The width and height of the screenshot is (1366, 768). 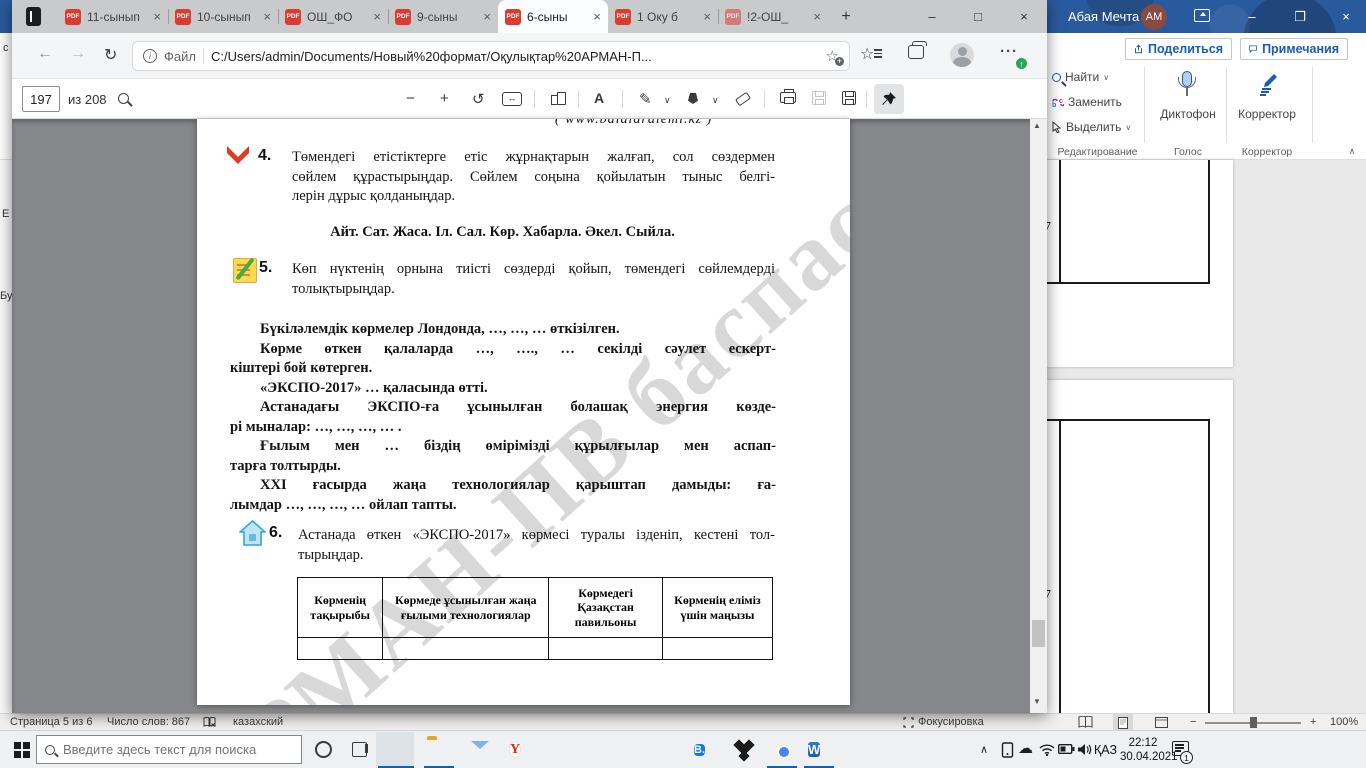 I want to click on print-icon, so click(x=788, y=96).